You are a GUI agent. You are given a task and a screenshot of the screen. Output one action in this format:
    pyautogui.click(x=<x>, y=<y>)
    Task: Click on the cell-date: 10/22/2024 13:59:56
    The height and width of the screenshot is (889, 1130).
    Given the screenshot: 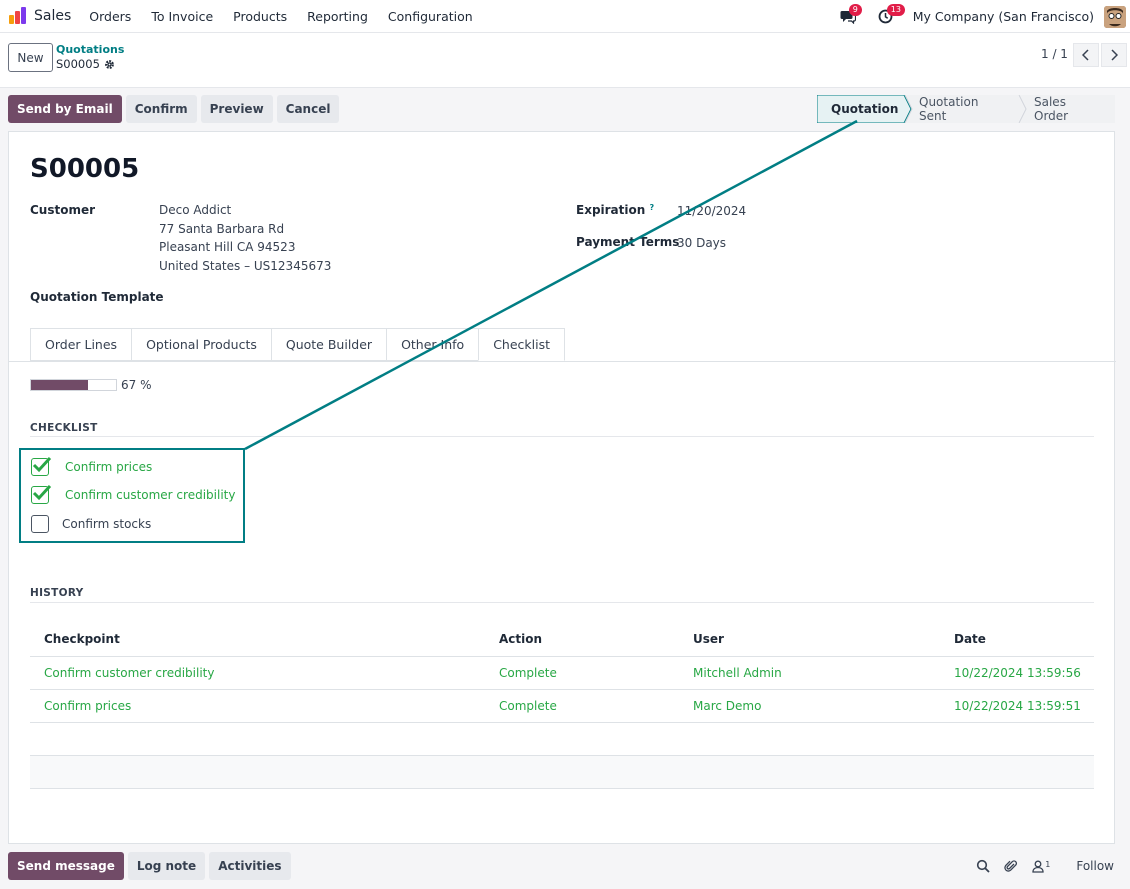 What is the action you would take?
    pyautogui.click(x=1017, y=673)
    